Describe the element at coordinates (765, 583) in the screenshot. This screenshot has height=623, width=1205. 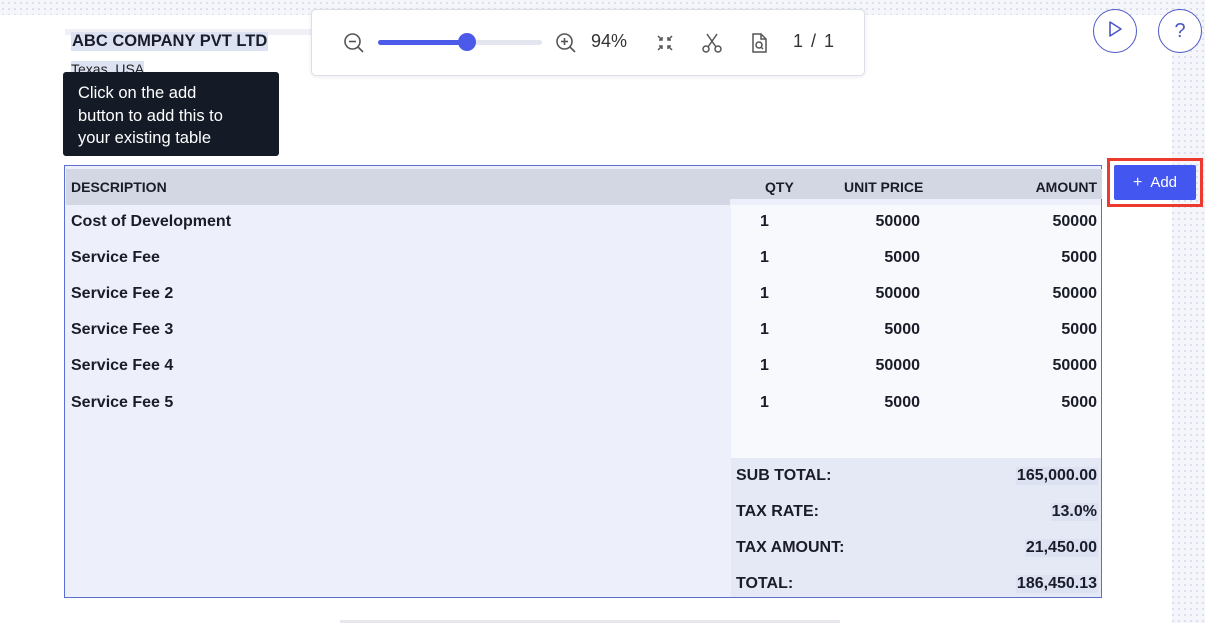
I see `summary-label-total: TOTAL:` at that location.